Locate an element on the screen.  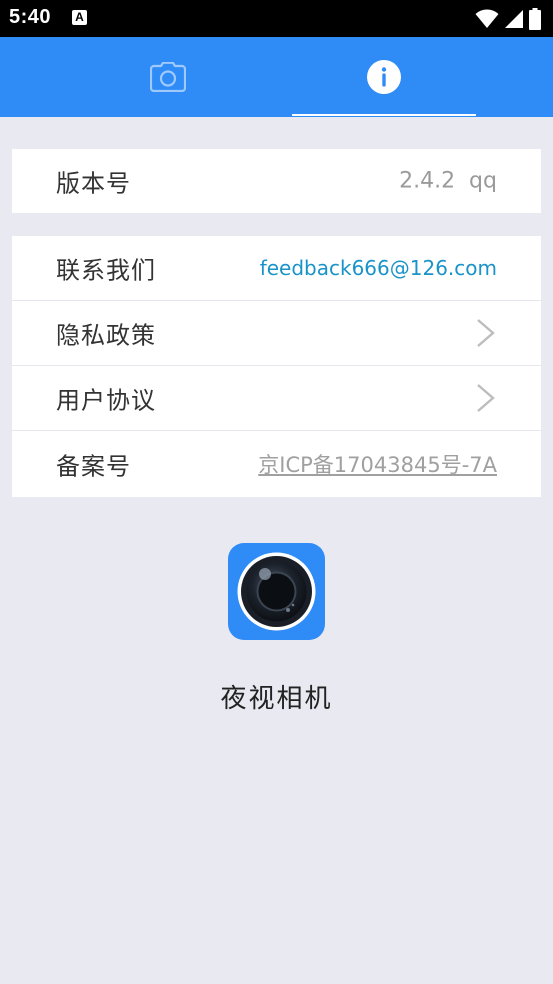
tab-indicator is located at coordinates (384, 115).